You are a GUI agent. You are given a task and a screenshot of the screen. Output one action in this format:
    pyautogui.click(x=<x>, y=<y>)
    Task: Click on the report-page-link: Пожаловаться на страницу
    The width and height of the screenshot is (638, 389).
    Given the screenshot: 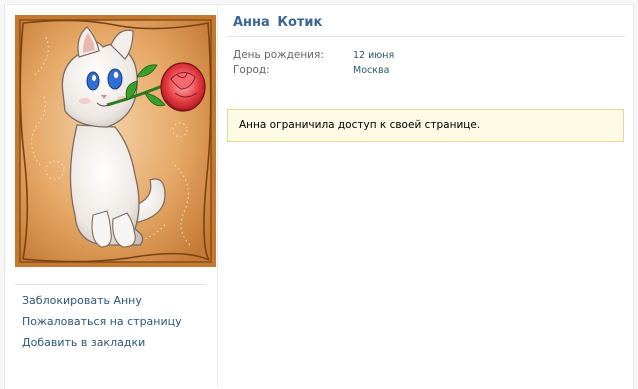 What is the action you would take?
    pyautogui.click(x=110, y=322)
    